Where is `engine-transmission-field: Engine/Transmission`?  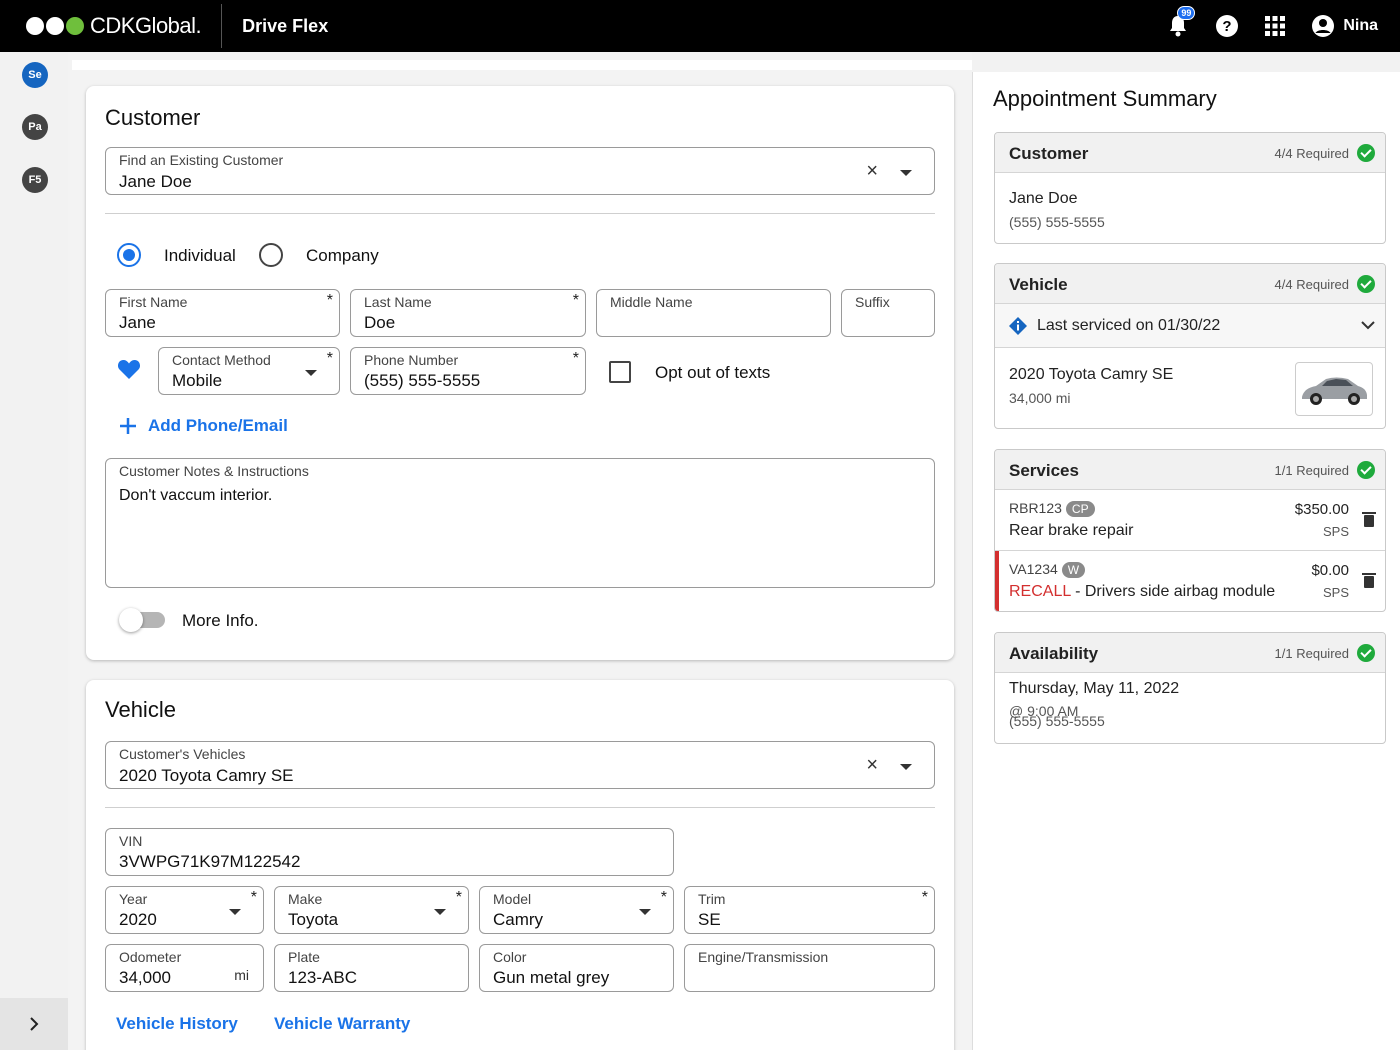 engine-transmission-field: Engine/Transmission is located at coordinates (809, 968).